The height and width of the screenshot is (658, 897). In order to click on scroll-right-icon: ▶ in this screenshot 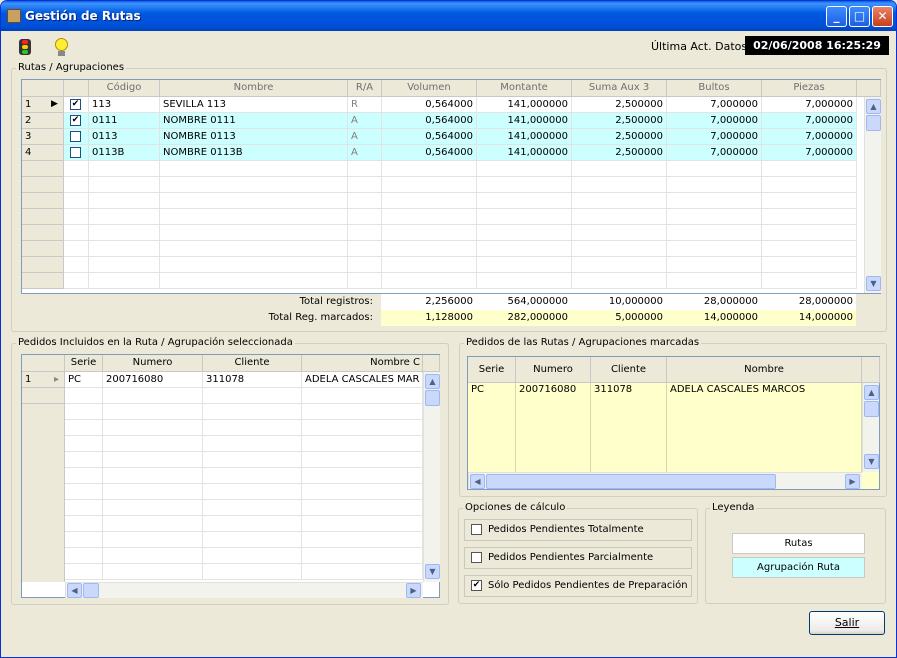, I will do `click(852, 481)`.